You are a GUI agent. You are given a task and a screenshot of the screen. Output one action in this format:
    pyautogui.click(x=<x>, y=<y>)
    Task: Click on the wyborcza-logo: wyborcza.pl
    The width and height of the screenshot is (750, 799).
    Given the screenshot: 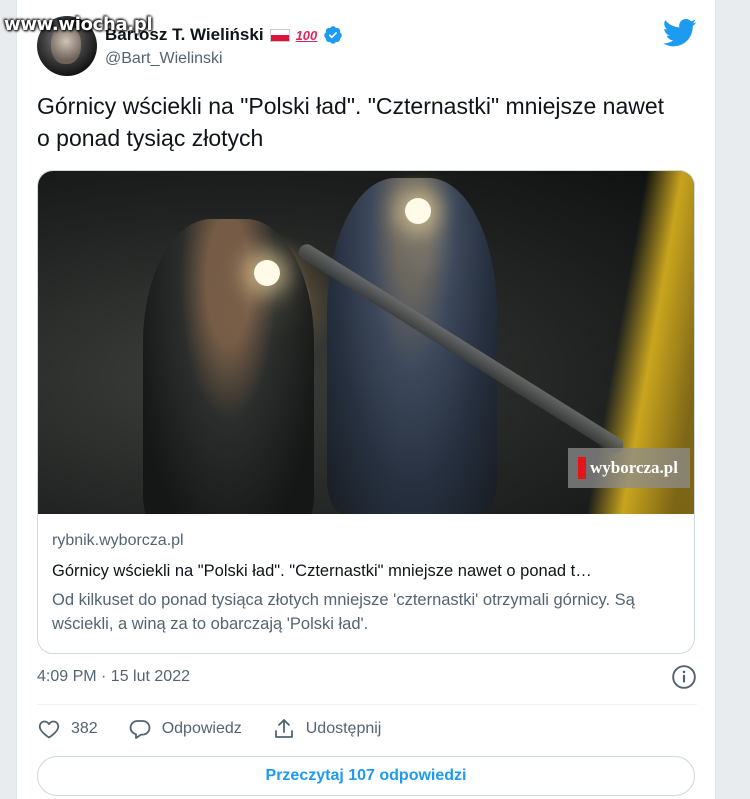 What is the action you would take?
    pyautogui.click(x=629, y=468)
    